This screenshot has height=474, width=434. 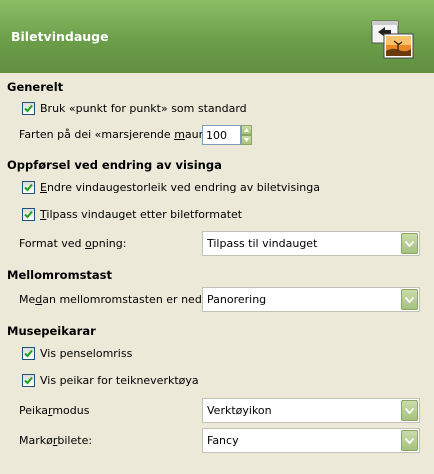 I want to click on paint-pointer-label: Vis peikar for teikneverktøya, so click(x=119, y=380).